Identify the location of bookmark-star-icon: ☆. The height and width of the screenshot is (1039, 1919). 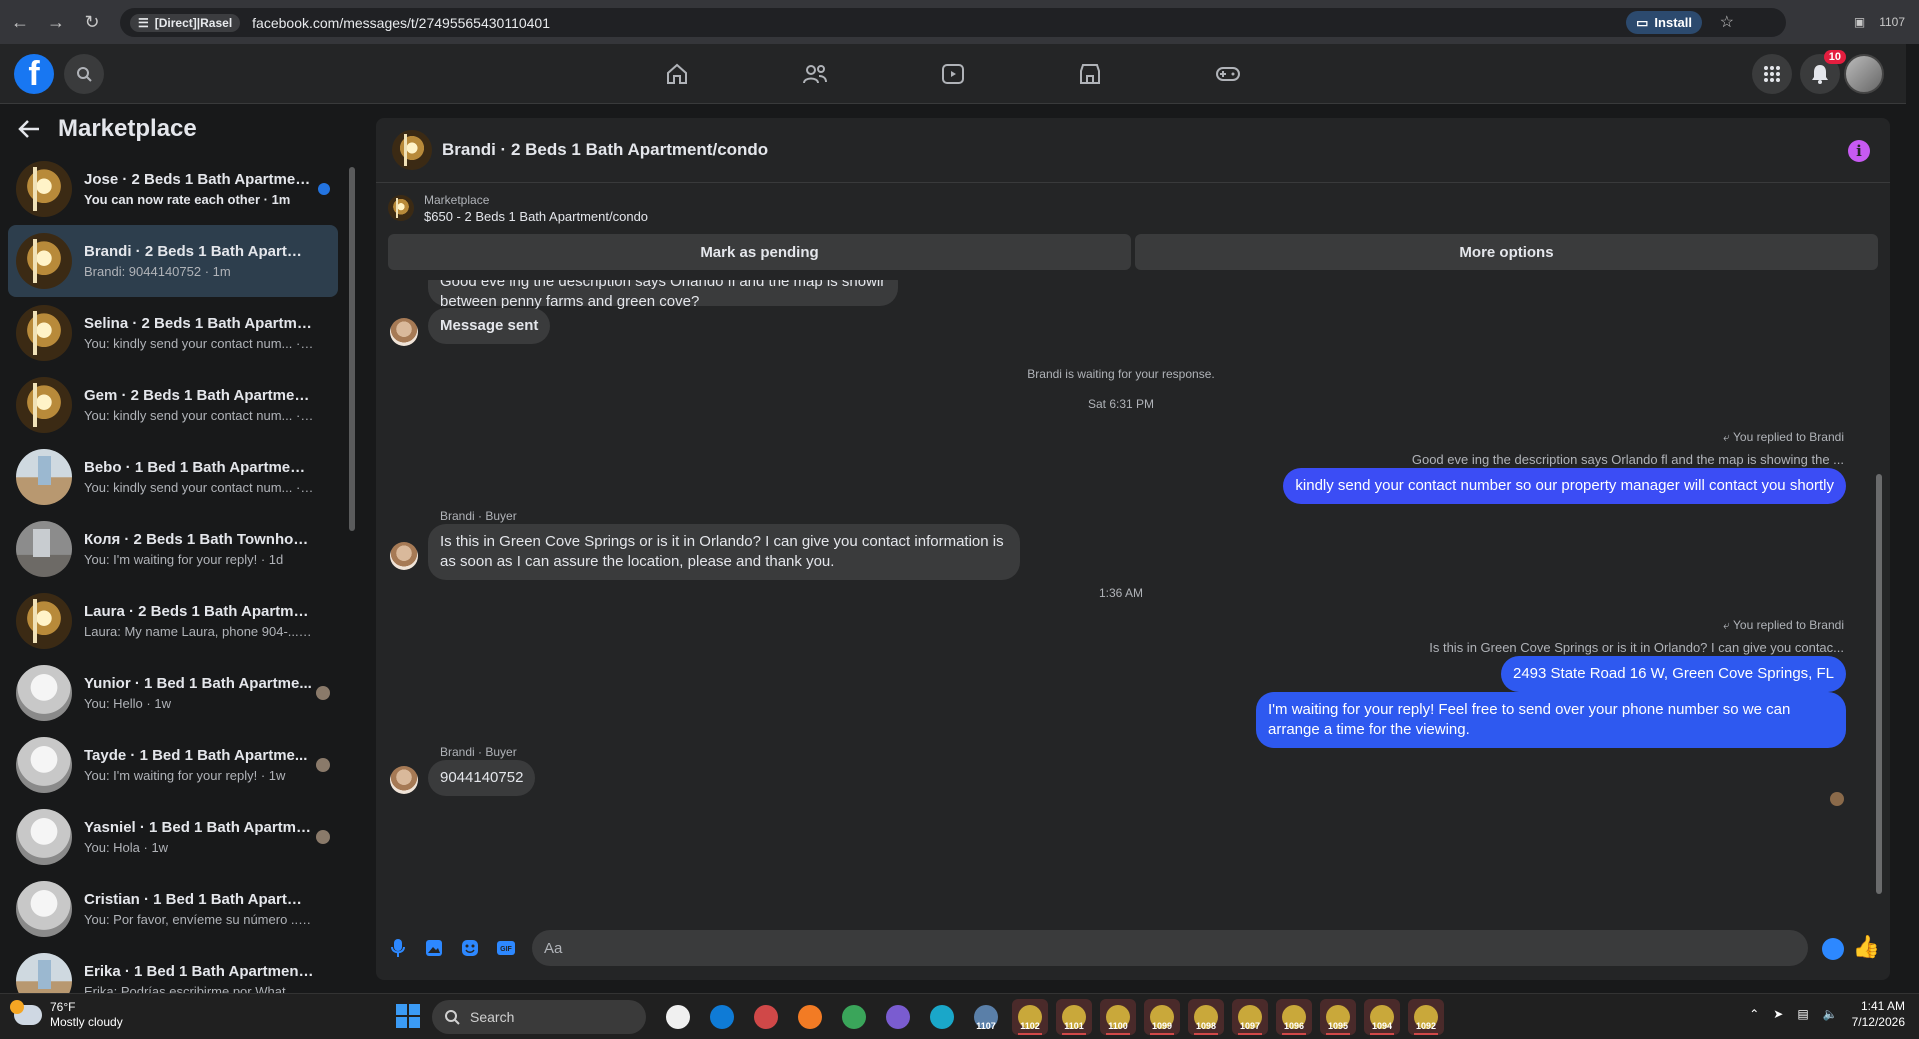
(1727, 22).